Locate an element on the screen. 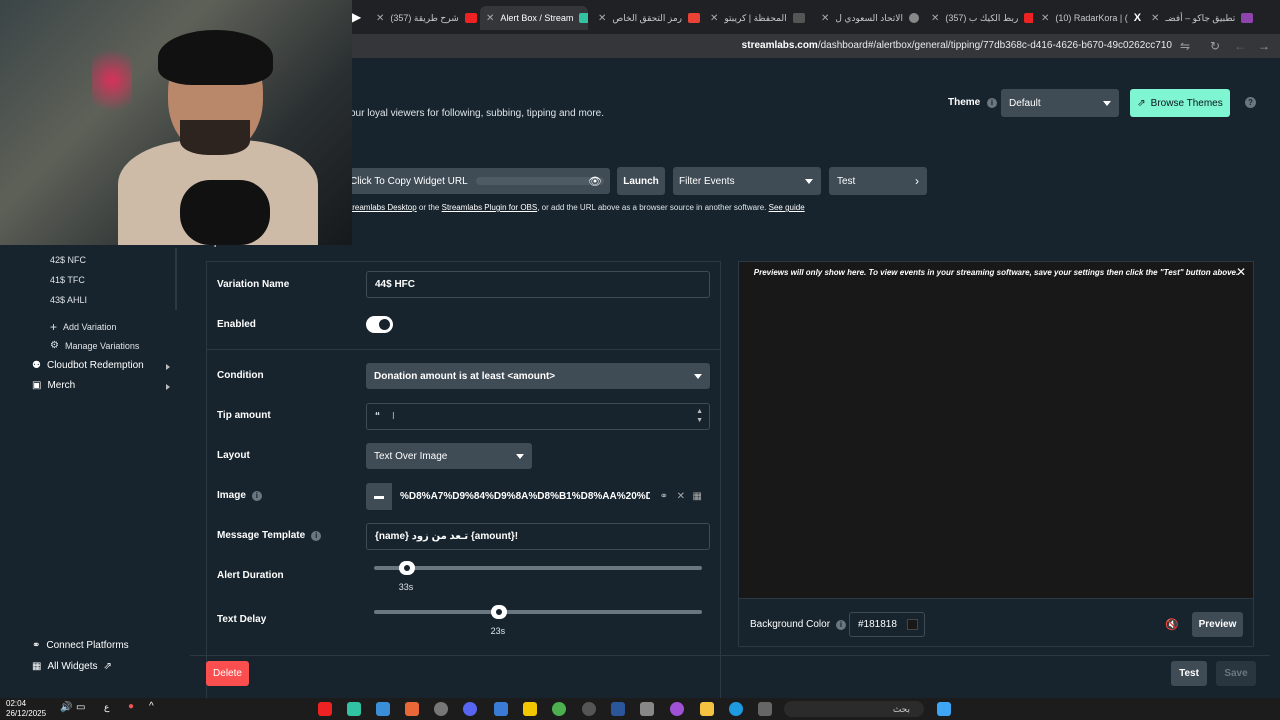 The image size is (1280, 720). clear-icon: ✕ is located at coordinates (681, 496).